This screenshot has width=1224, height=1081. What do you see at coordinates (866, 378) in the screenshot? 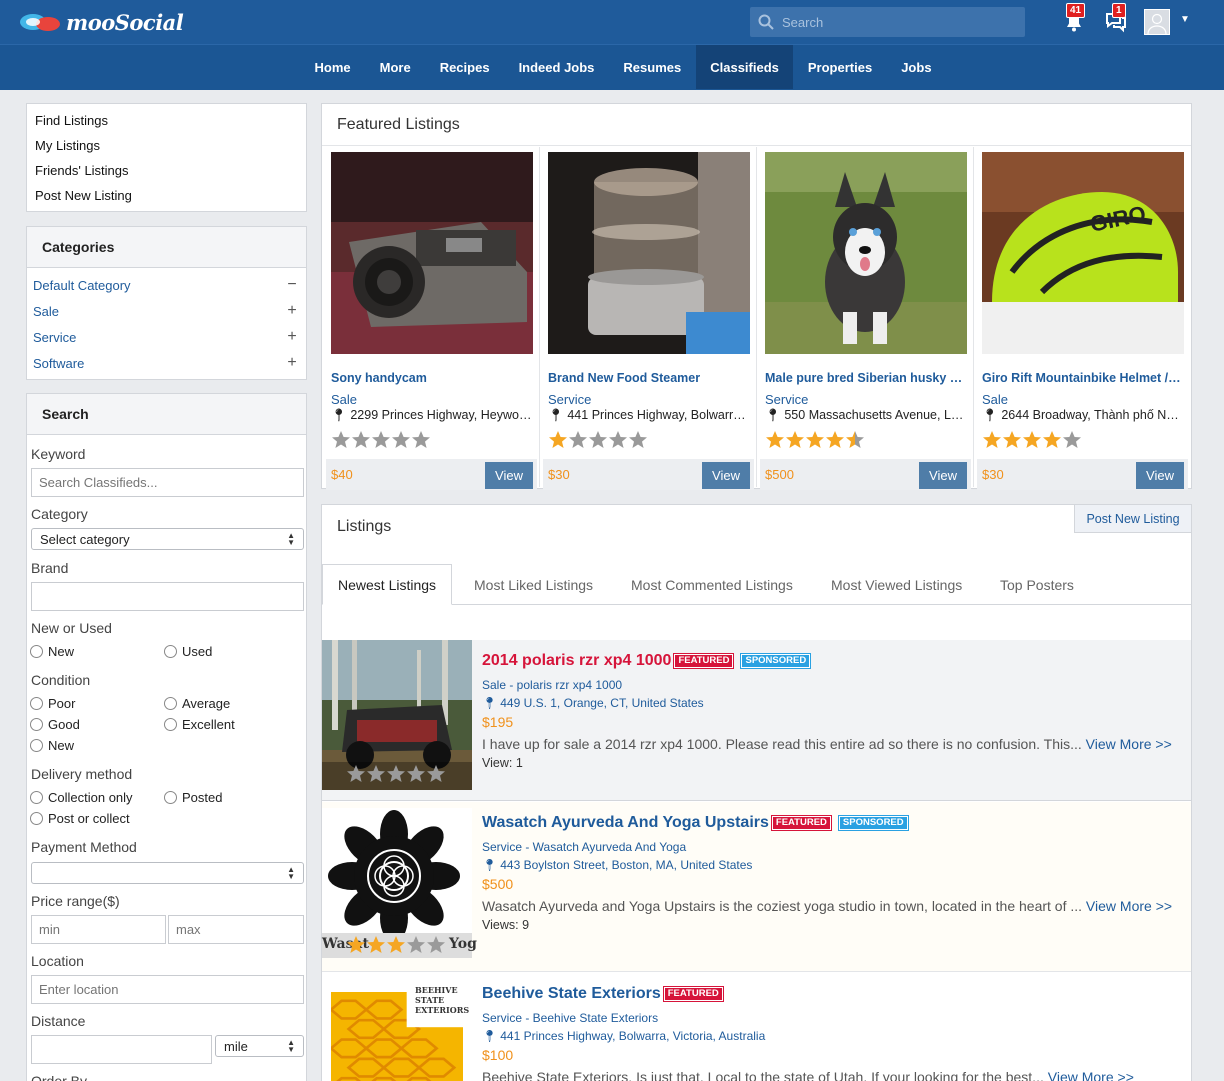
I see `featured-title-link: Male pure bred Siberian husky puppy` at bounding box center [866, 378].